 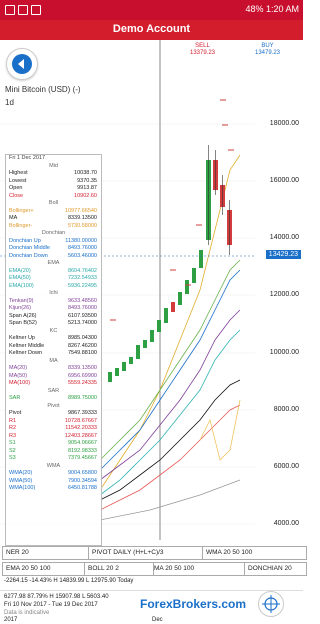 I want to click on info-value: 5603.46000, so click(x=82, y=255).